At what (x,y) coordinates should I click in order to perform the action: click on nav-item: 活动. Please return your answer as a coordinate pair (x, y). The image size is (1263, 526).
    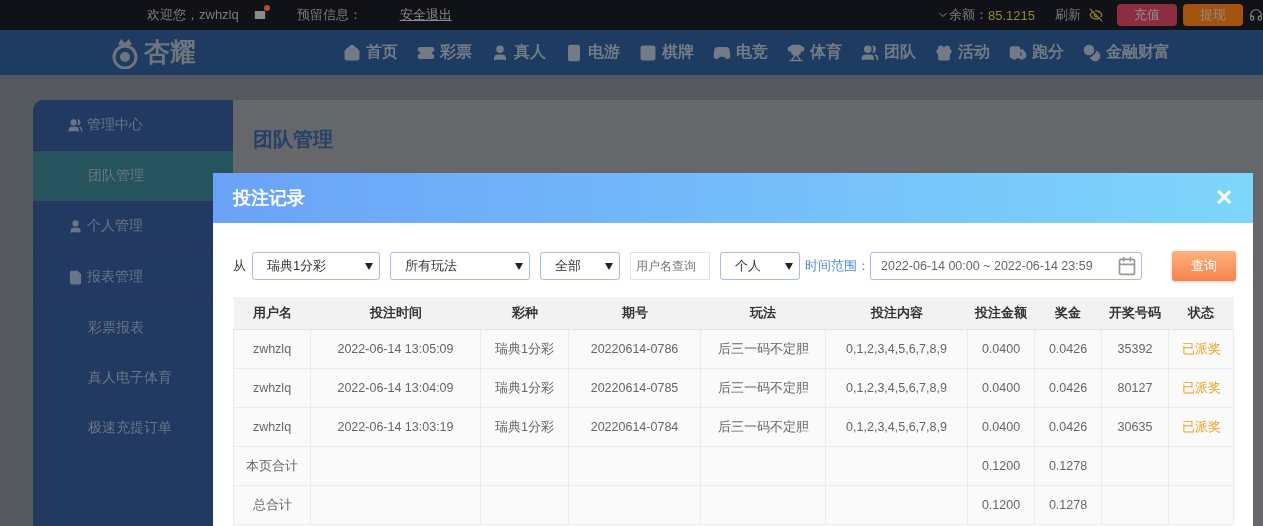
    Looking at the image, I should click on (962, 52).